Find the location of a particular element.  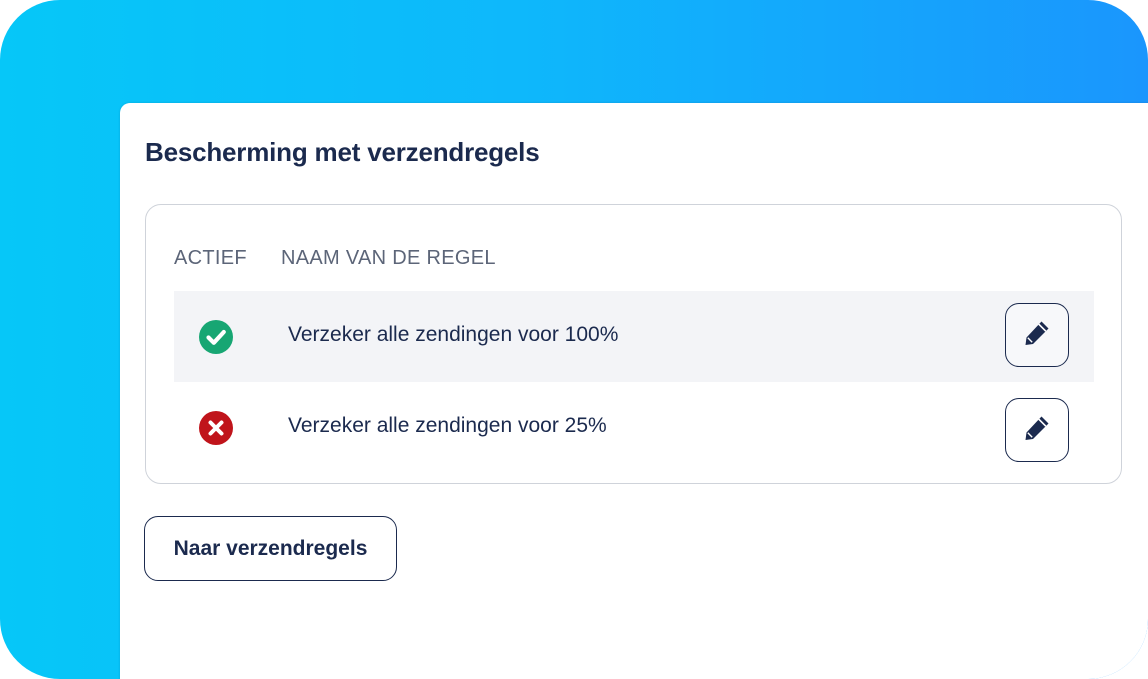

column-header-active: ACTIEF is located at coordinates (210, 258).